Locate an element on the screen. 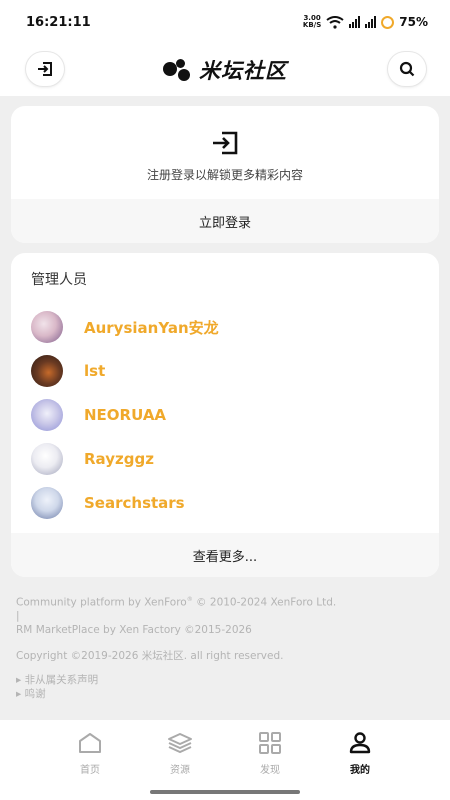  staff-member-name: NEORUAA is located at coordinates (125, 415).